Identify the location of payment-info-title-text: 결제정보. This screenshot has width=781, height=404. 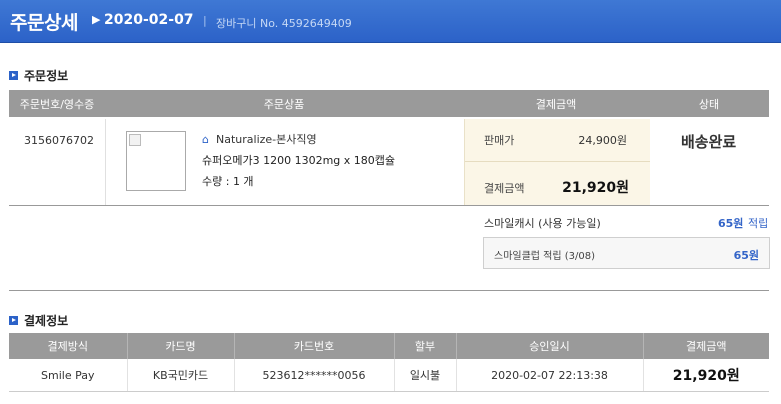
(46, 321).